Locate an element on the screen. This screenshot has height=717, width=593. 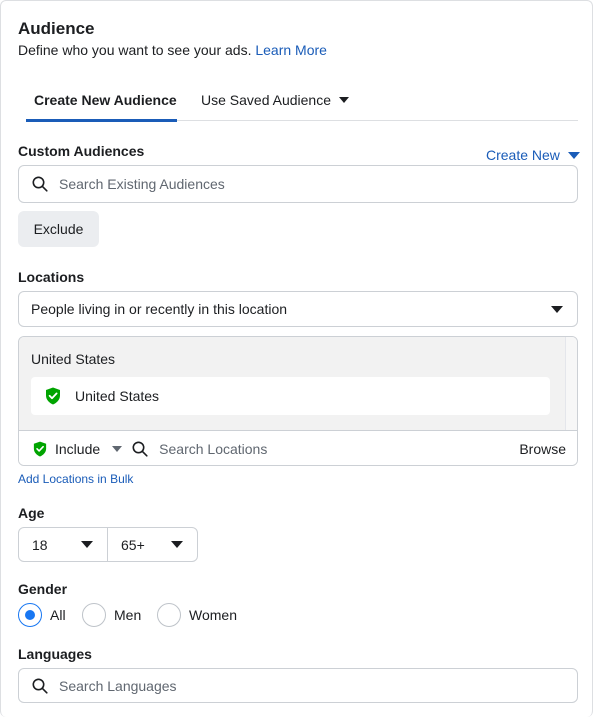
section-title: Audience is located at coordinates (56, 28).